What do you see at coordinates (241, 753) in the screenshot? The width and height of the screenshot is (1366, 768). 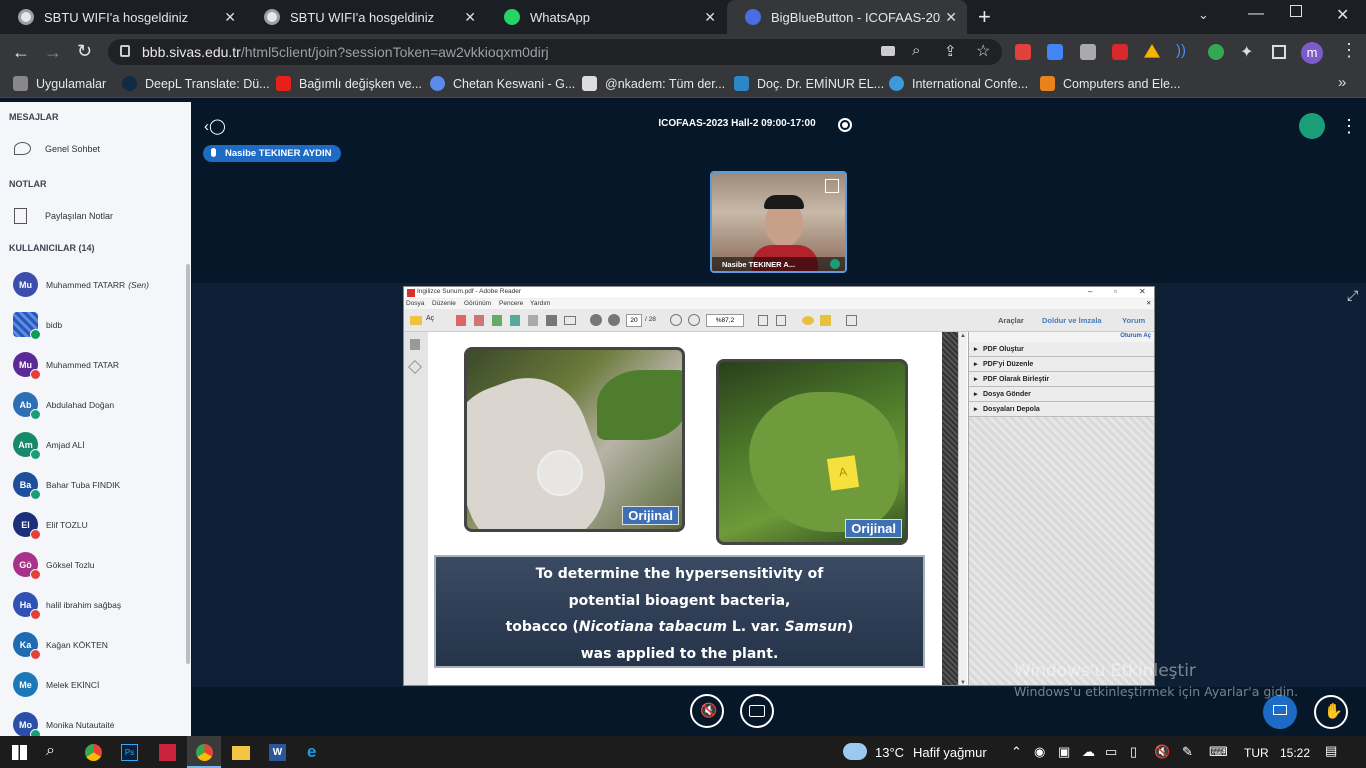 I see `file-explorer-icon` at bounding box center [241, 753].